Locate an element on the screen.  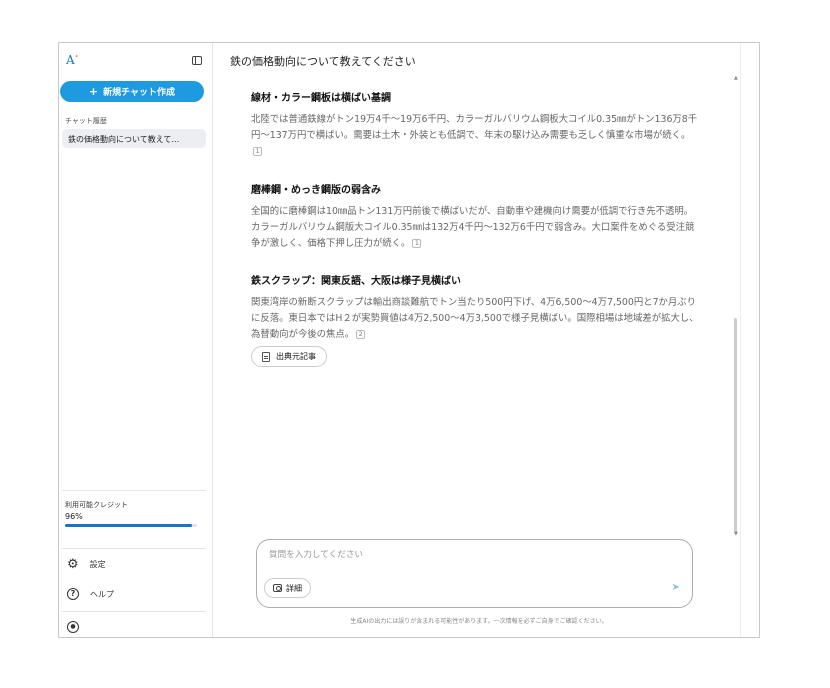
sidebar-toggle-icon is located at coordinates (197, 60).